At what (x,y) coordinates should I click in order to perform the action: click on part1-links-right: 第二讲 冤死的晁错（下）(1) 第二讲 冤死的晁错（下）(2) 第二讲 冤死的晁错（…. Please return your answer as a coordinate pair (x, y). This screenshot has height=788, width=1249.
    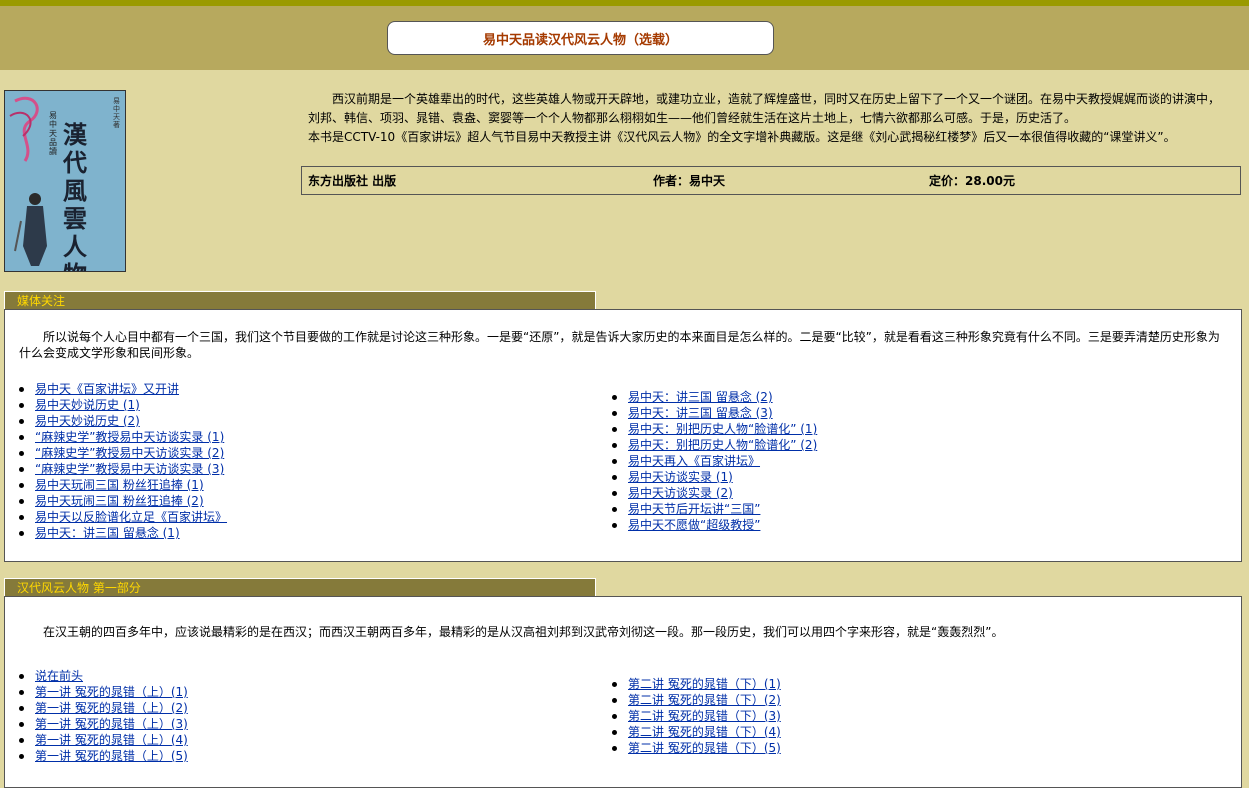
    Looking at the image, I should click on (691, 716).